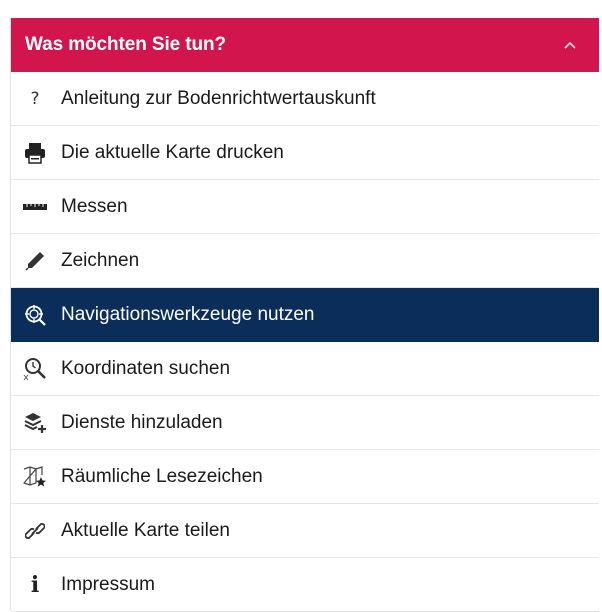 Image resolution: width=602 pixels, height=612 pixels. What do you see at coordinates (305, 477) in the screenshot?
I see `menu-item-spatial-bookmarks: Räumliche Lesezeichen` at bounding box center [305, 477].